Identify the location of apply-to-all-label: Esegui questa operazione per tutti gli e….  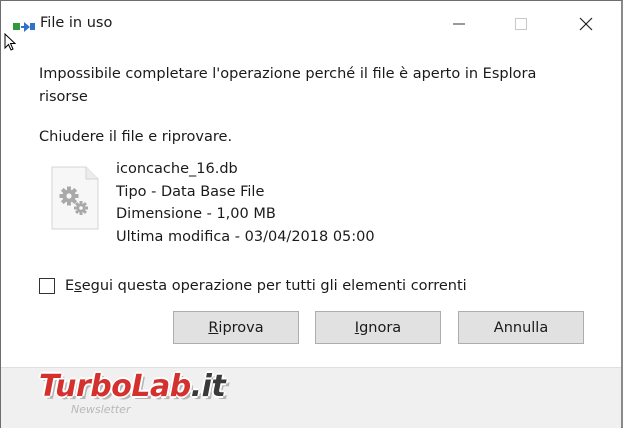
(266, 286).